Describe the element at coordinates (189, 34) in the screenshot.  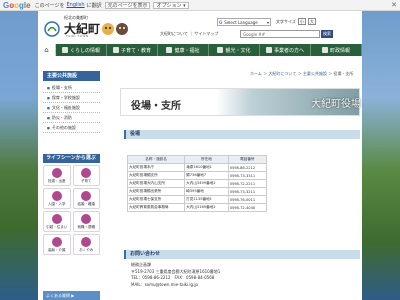
I see `header-links: 大紀町について ｜ サイトマップ` at that location.